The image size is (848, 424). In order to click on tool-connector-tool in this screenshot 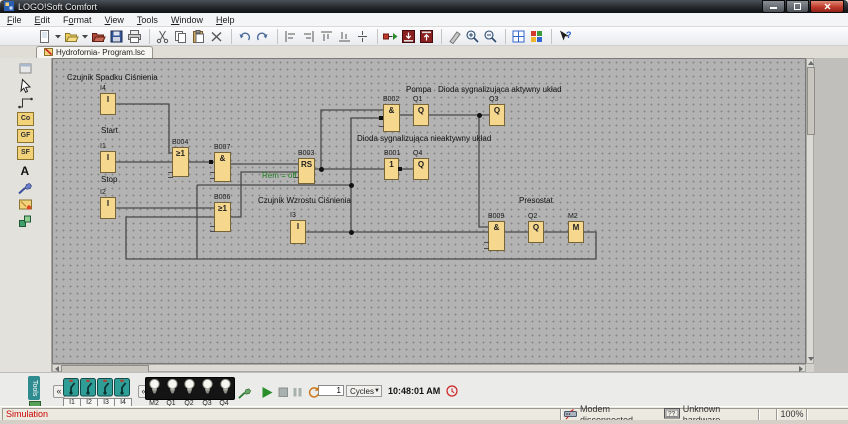, I will do `click(26, 102)`.